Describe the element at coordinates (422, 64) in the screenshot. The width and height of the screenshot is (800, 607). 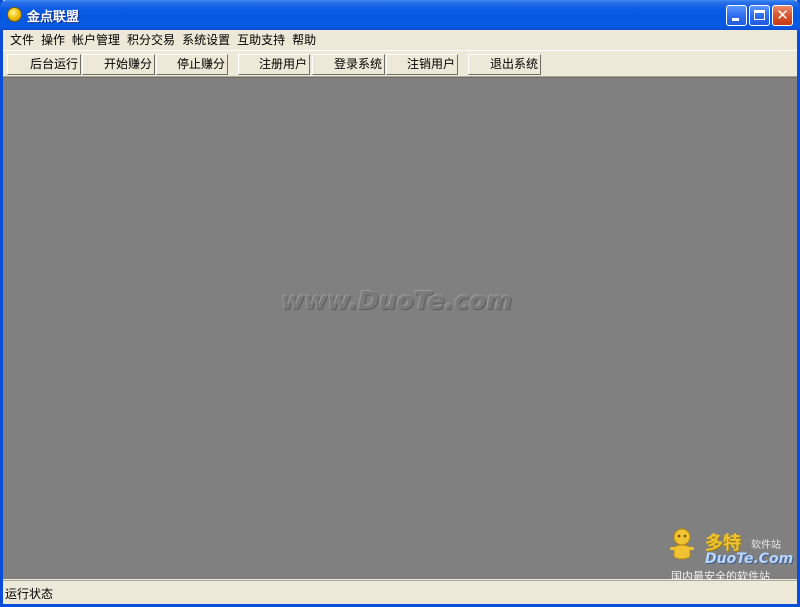
I see `logout-button: 注销用户` at that location.